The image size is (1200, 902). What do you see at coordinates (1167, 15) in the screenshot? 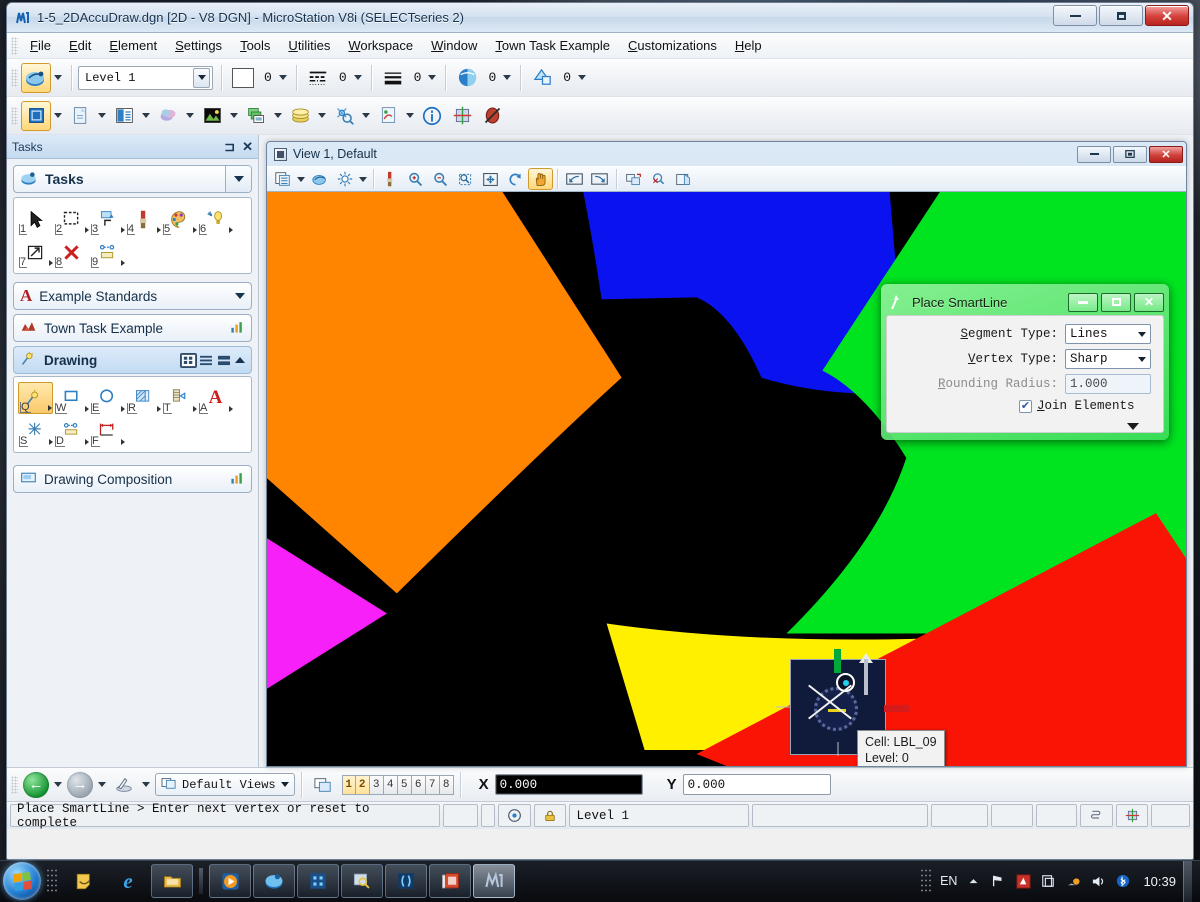
I see `close-button: ✕` at bounding box center [1167, 15].